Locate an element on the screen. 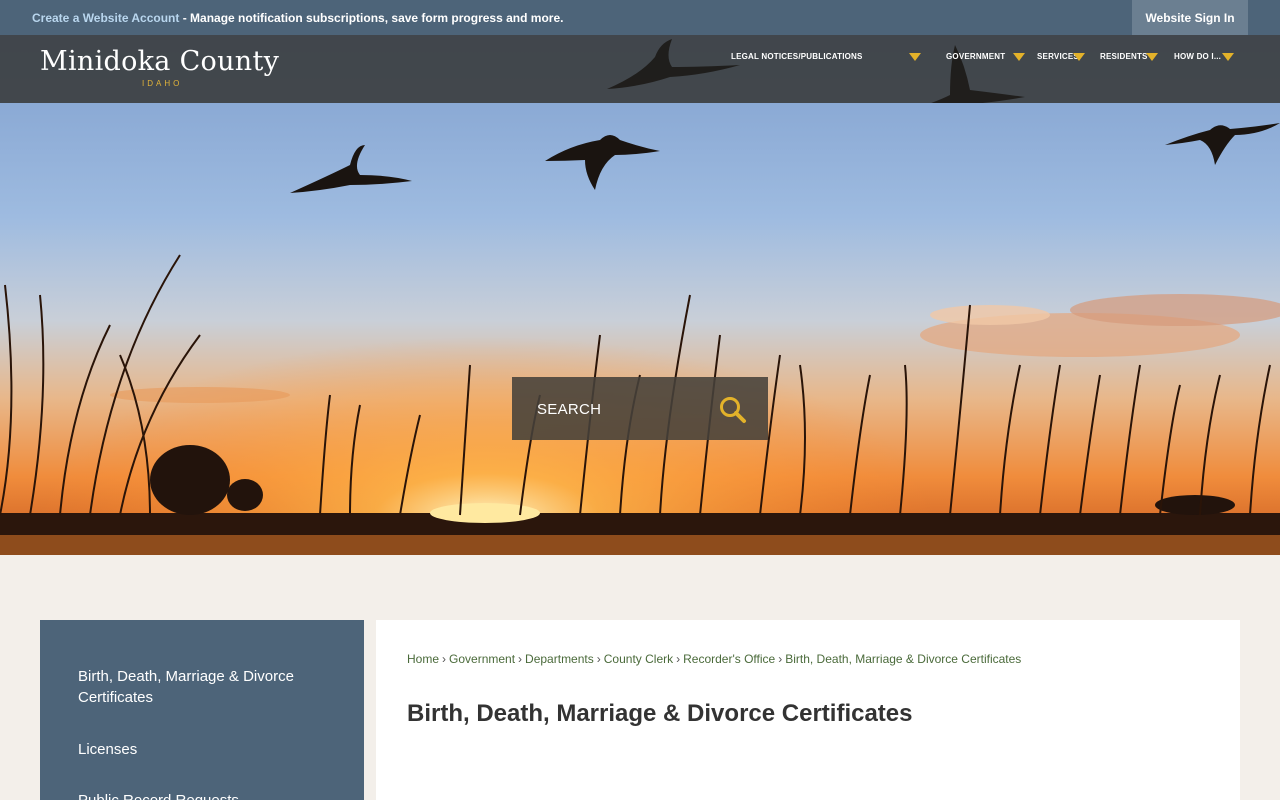 Image resolution: width=1280 pixels, height=800 pixels. nav-legal-notices-caret-icon is located at coordinates (915, 57).